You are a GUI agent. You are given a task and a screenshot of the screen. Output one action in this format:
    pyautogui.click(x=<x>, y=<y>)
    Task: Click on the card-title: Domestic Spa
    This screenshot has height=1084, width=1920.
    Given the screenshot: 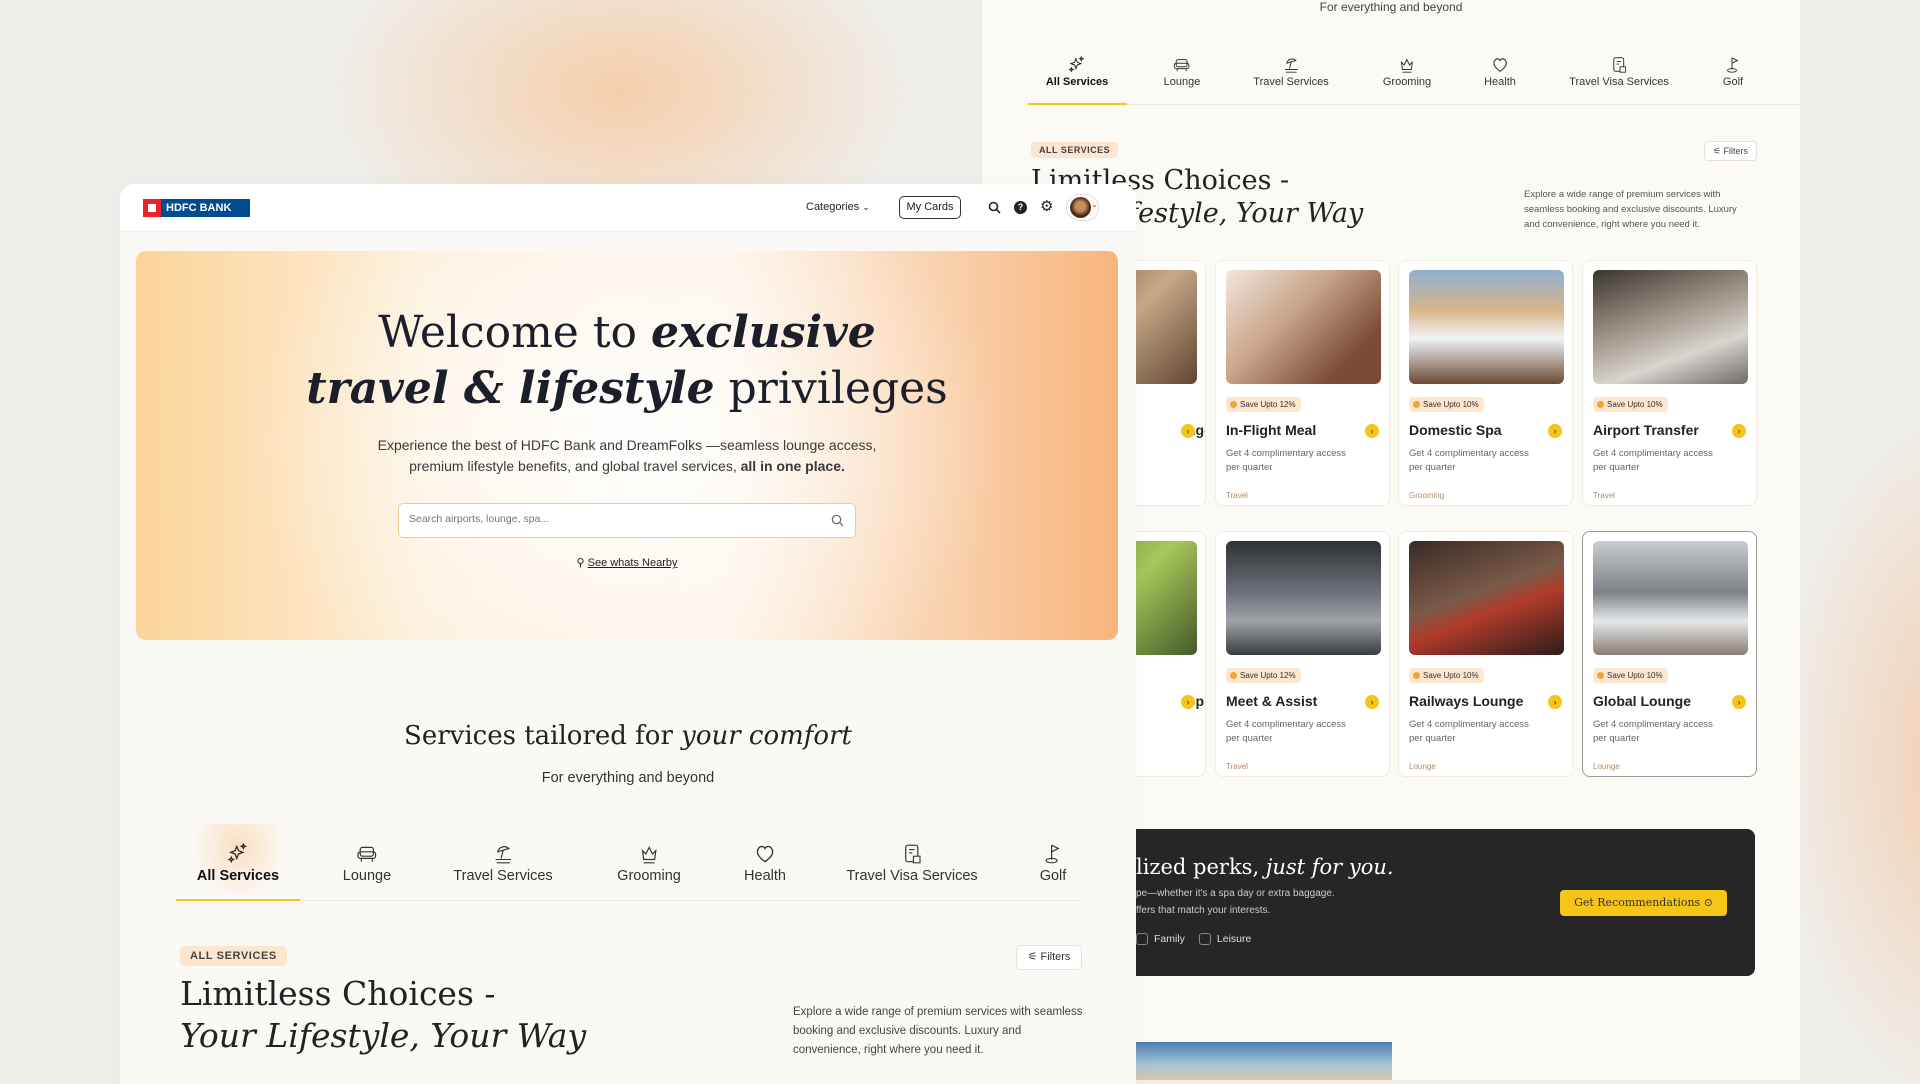 What is the action you would take?
    pyautogui.click(x=1455, y=430)
    